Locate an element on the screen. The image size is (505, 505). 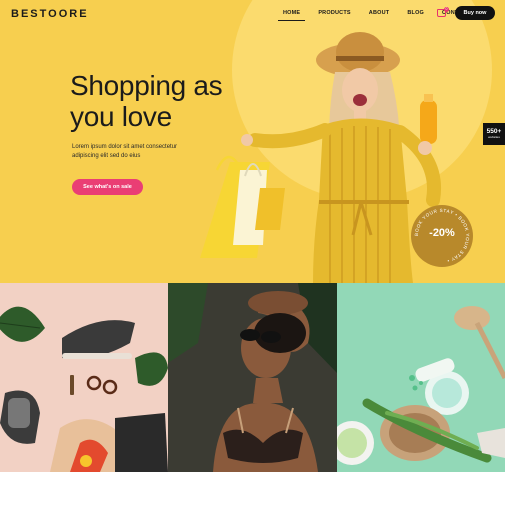
woman-sunglasses-tile is located at coordinates (252, 377).